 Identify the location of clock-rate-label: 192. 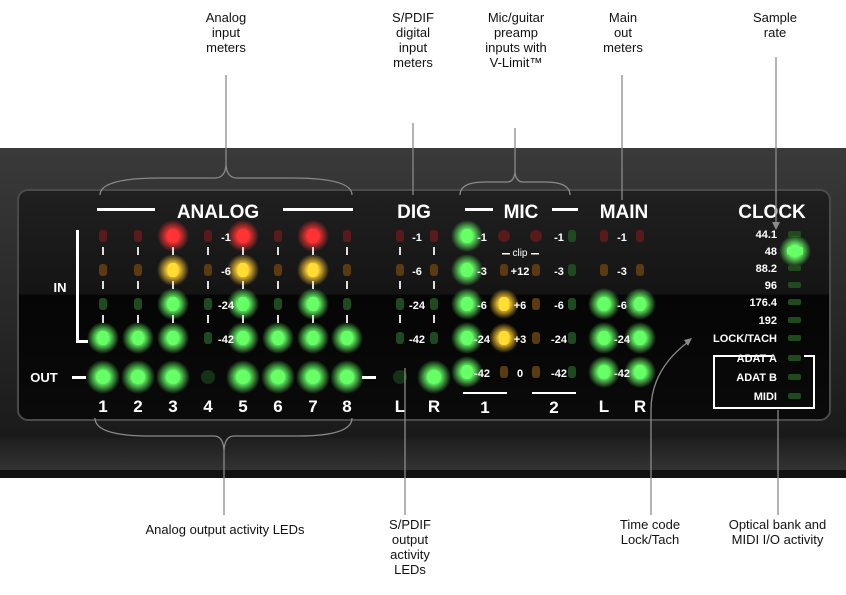
(768, 321).